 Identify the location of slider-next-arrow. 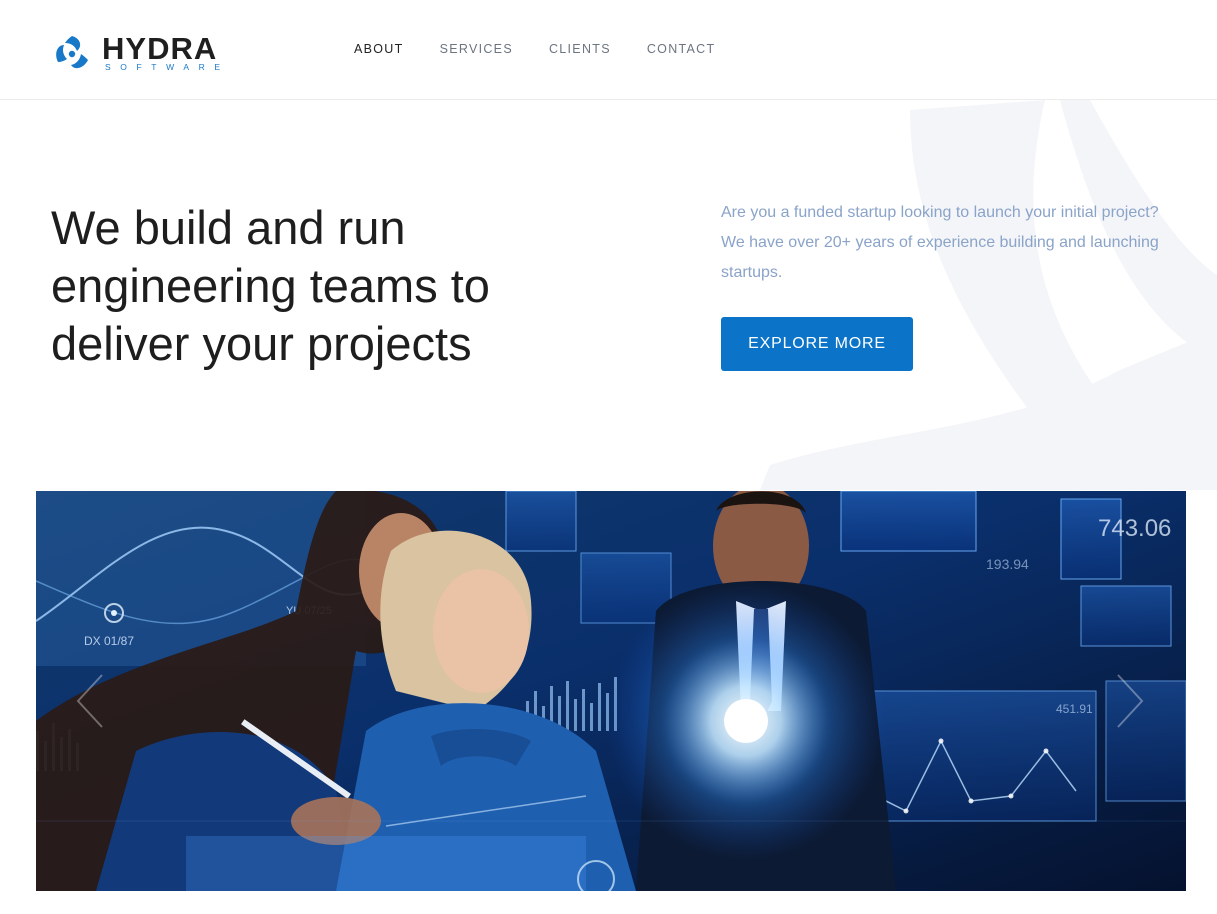
(1128, 701).